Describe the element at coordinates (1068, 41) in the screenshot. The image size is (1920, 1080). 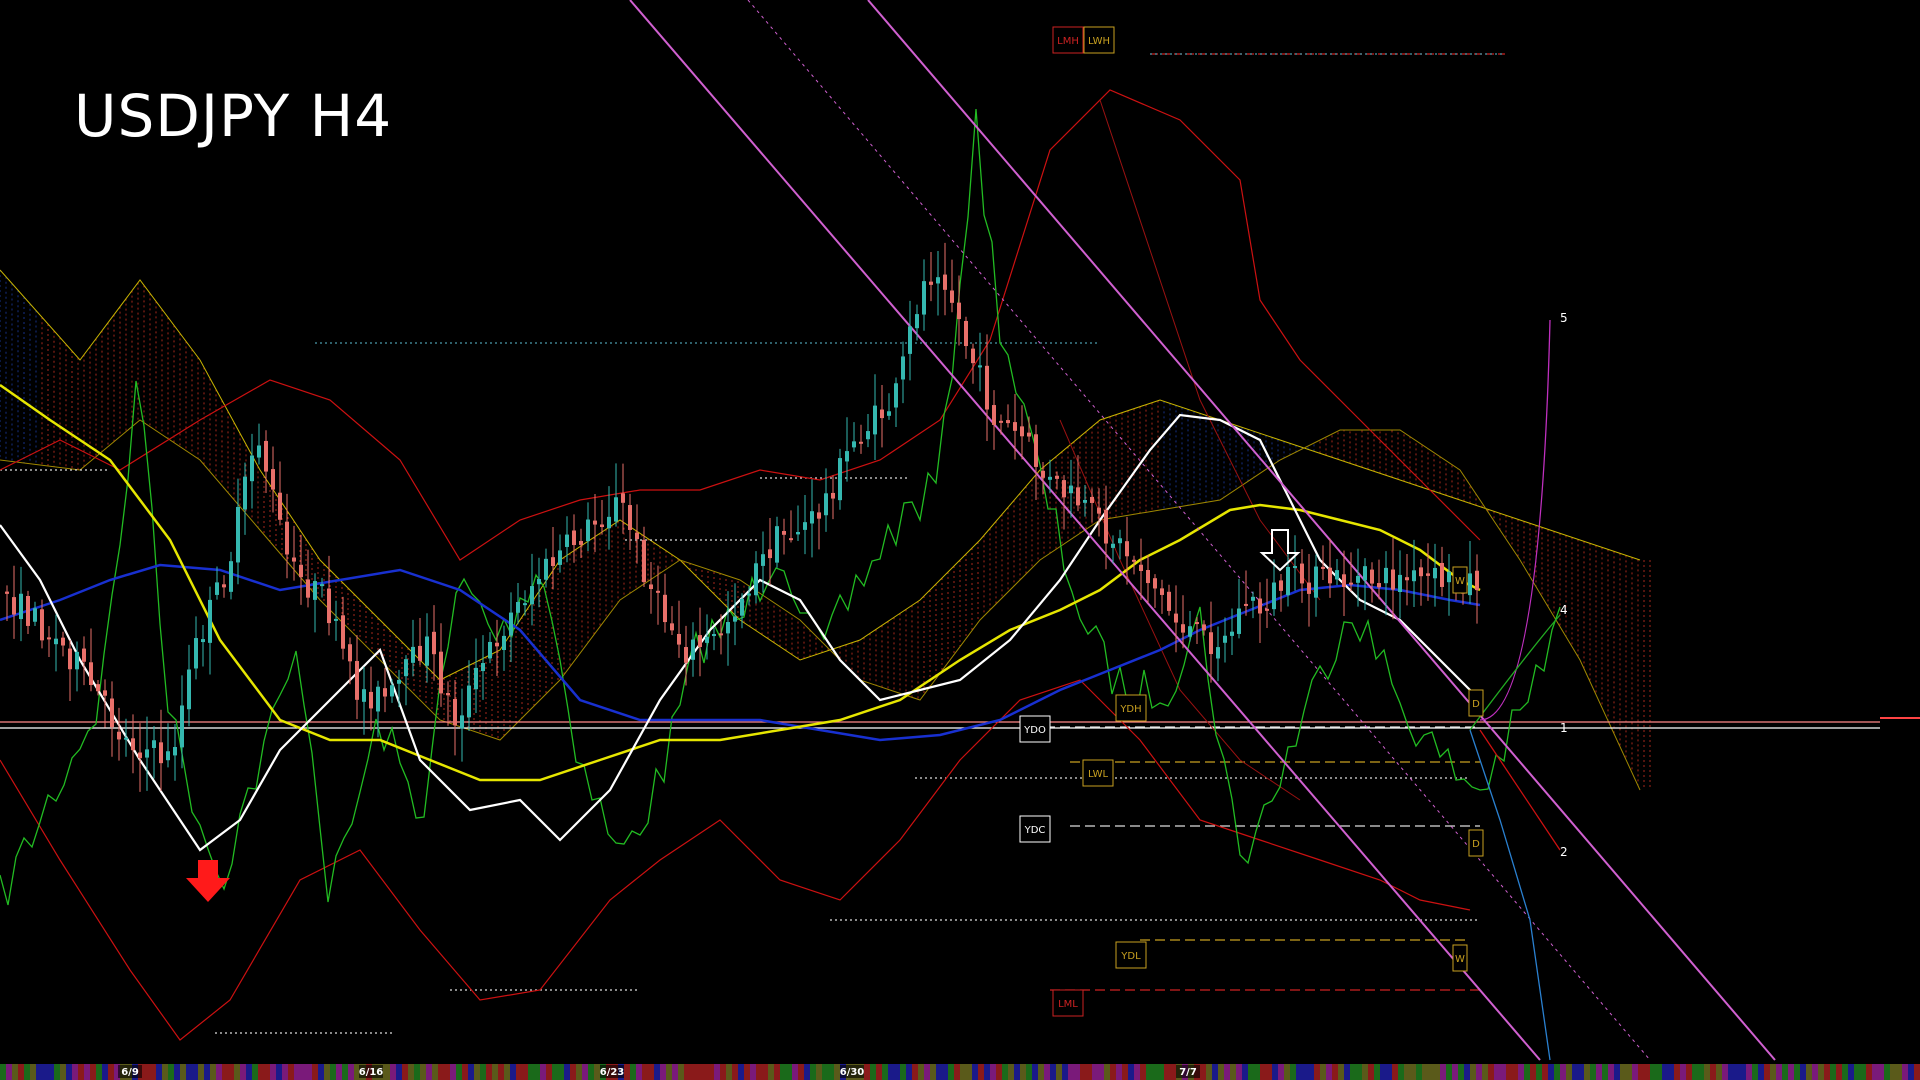
I see `level-label-lmh: LMH` at that location.